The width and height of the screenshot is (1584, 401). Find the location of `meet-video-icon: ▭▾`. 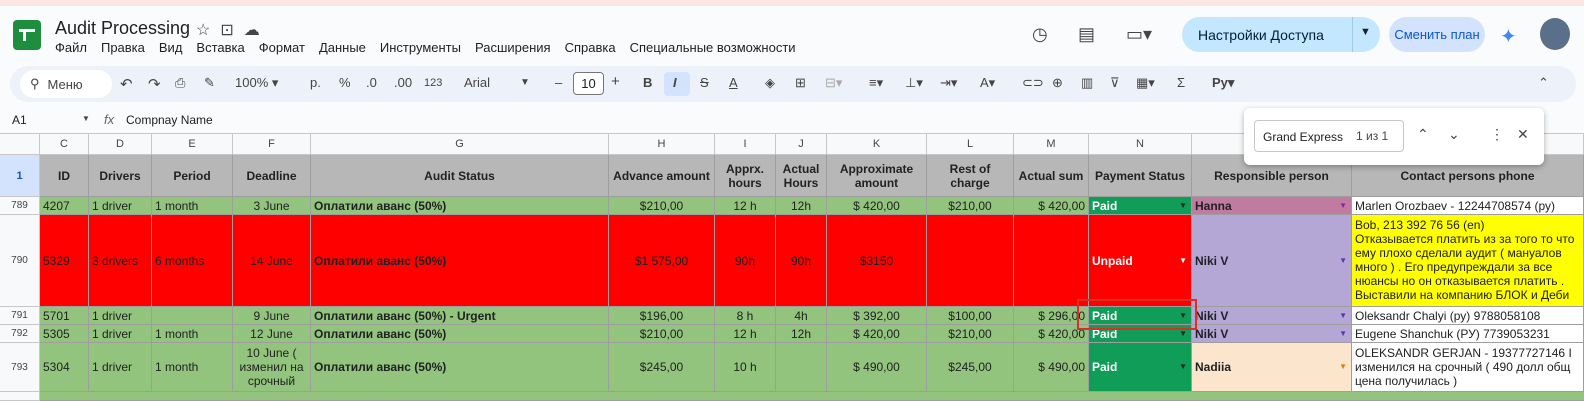

meet-video-icon: ▭▾ is located at coordinates (1139, 34).